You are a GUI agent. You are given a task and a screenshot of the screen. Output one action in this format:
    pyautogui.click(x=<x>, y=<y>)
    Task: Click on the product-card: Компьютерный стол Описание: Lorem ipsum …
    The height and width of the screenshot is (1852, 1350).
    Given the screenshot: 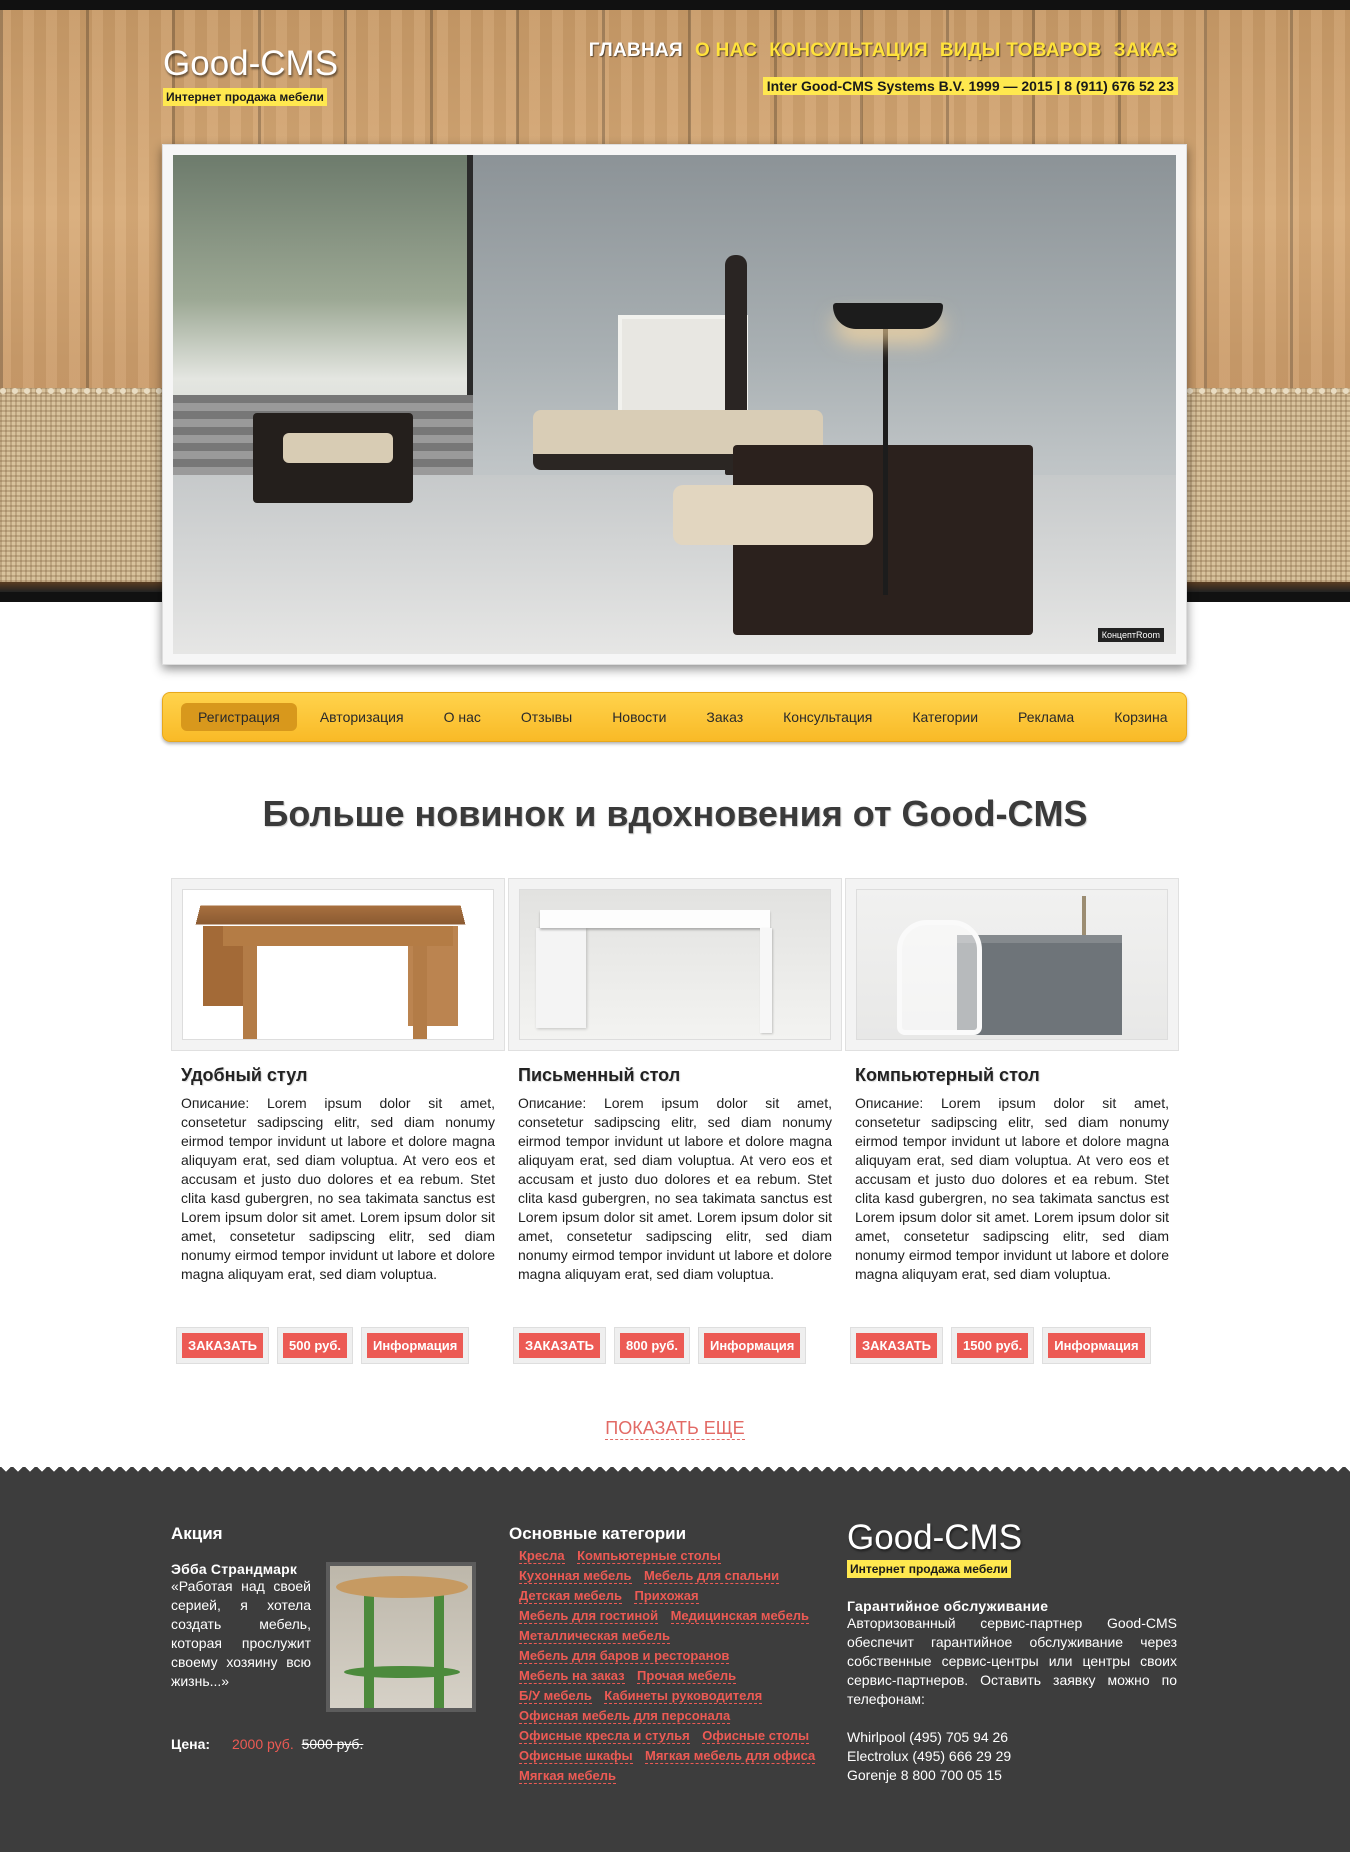 What is the action you would take?
    pyautogui.click(x=1012, y=1121)
    